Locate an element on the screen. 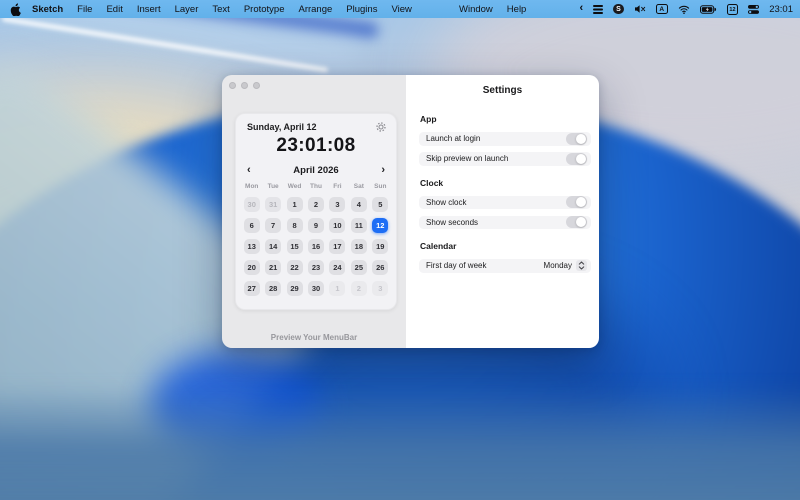 This screenshot has width=800, height=500. date-cell: 5 is located at coordinates (380, 204).